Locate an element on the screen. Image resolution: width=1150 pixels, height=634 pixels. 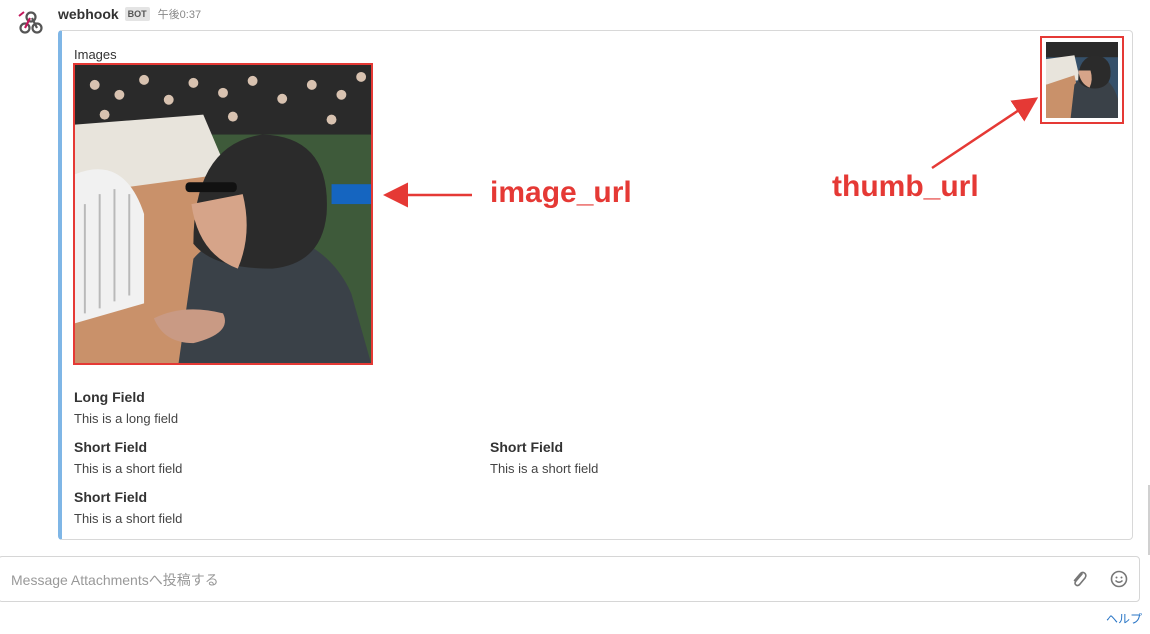
smiley-icon is located at coordinates (1119, 579).